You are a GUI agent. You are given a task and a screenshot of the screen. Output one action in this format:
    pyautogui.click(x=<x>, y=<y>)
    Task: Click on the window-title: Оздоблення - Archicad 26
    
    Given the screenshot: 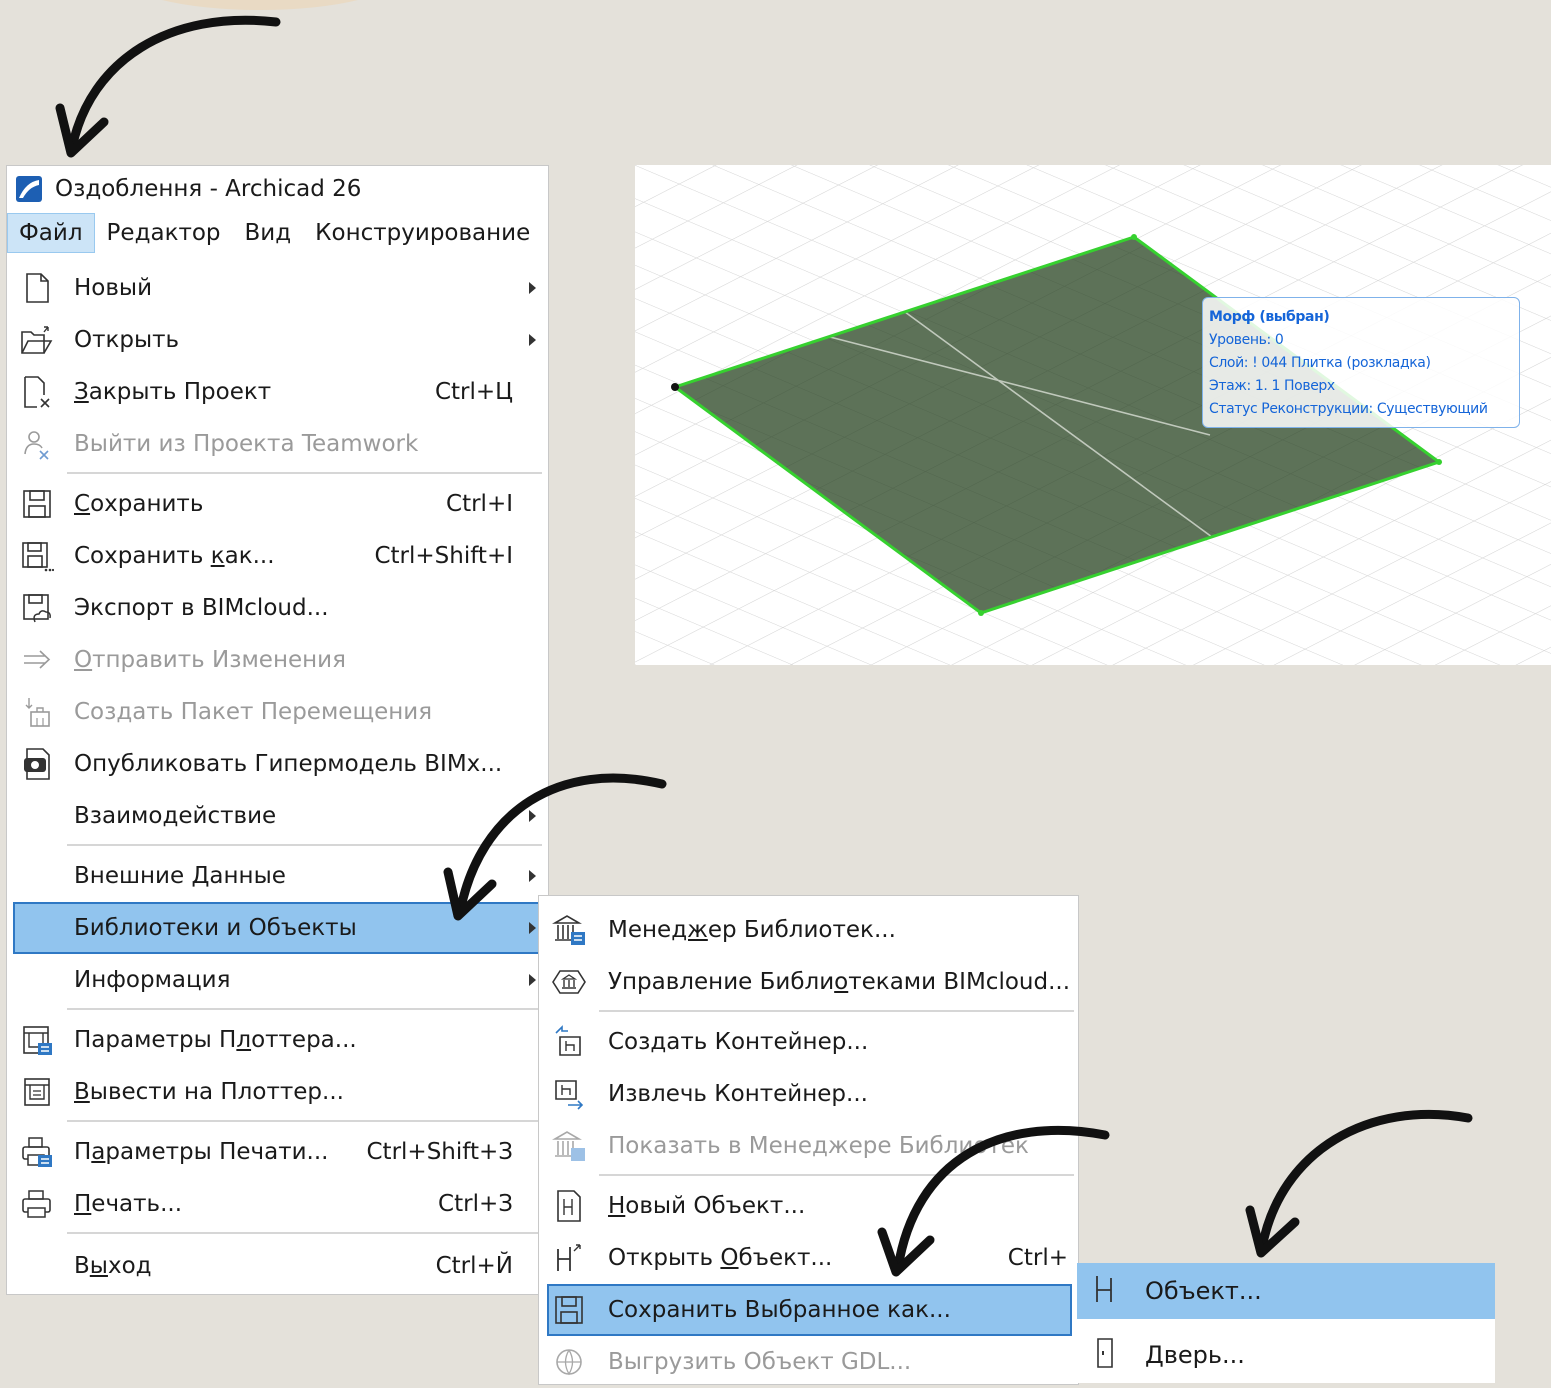 What is the action you would take?
    pyautogui.click(x=208, y=189)
    